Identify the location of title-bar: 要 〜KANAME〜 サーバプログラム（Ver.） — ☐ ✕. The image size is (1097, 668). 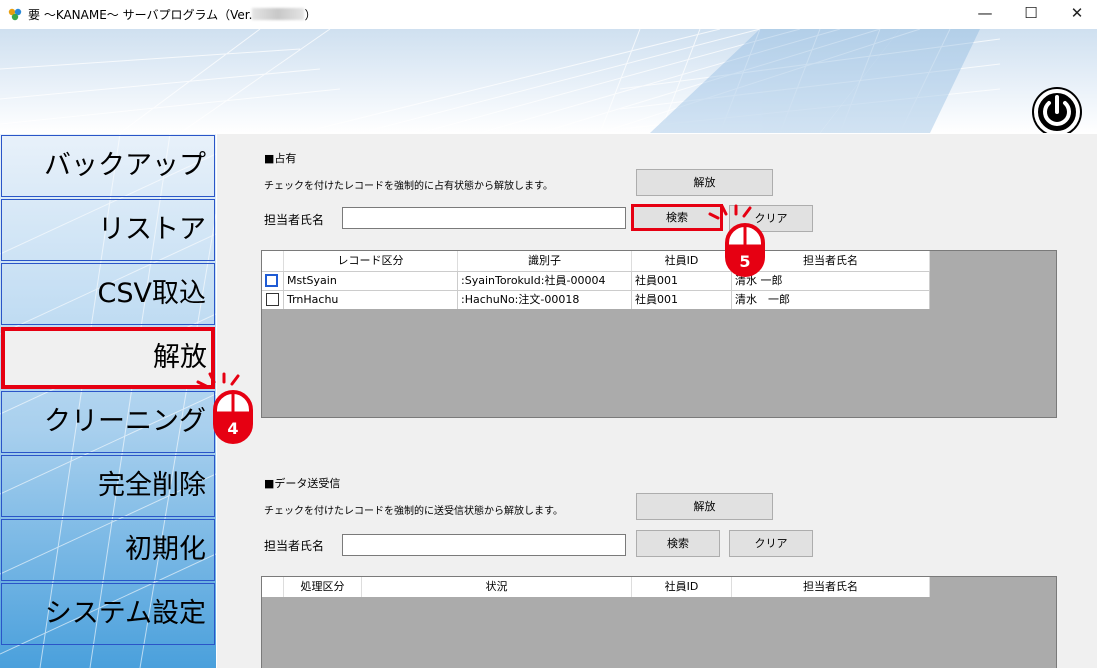
(548, 14).